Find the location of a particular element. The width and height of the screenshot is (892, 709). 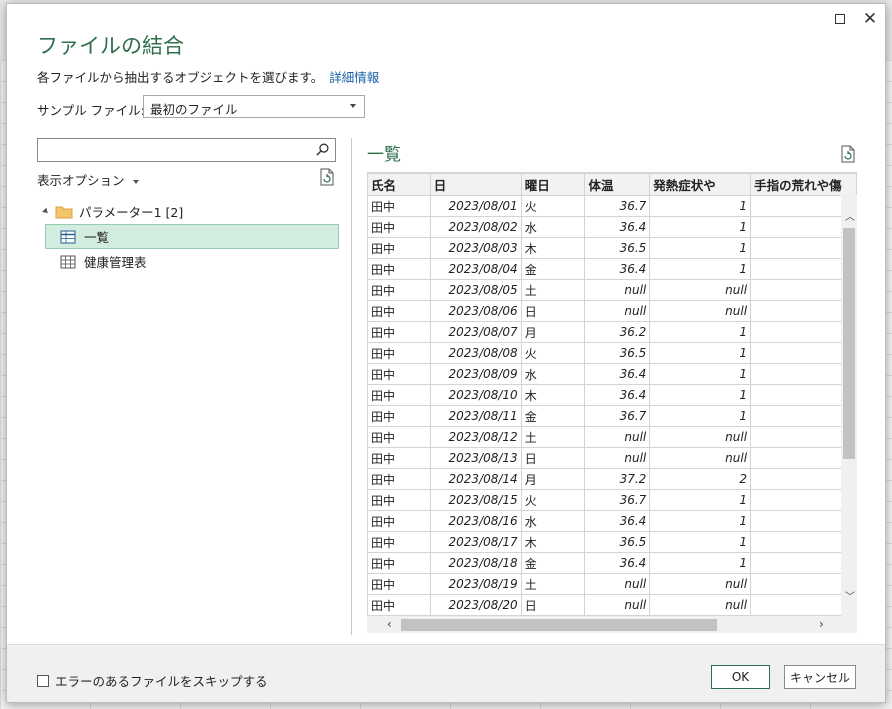

scroll-left-icon: ‹ is located at coordinates (389, 624).